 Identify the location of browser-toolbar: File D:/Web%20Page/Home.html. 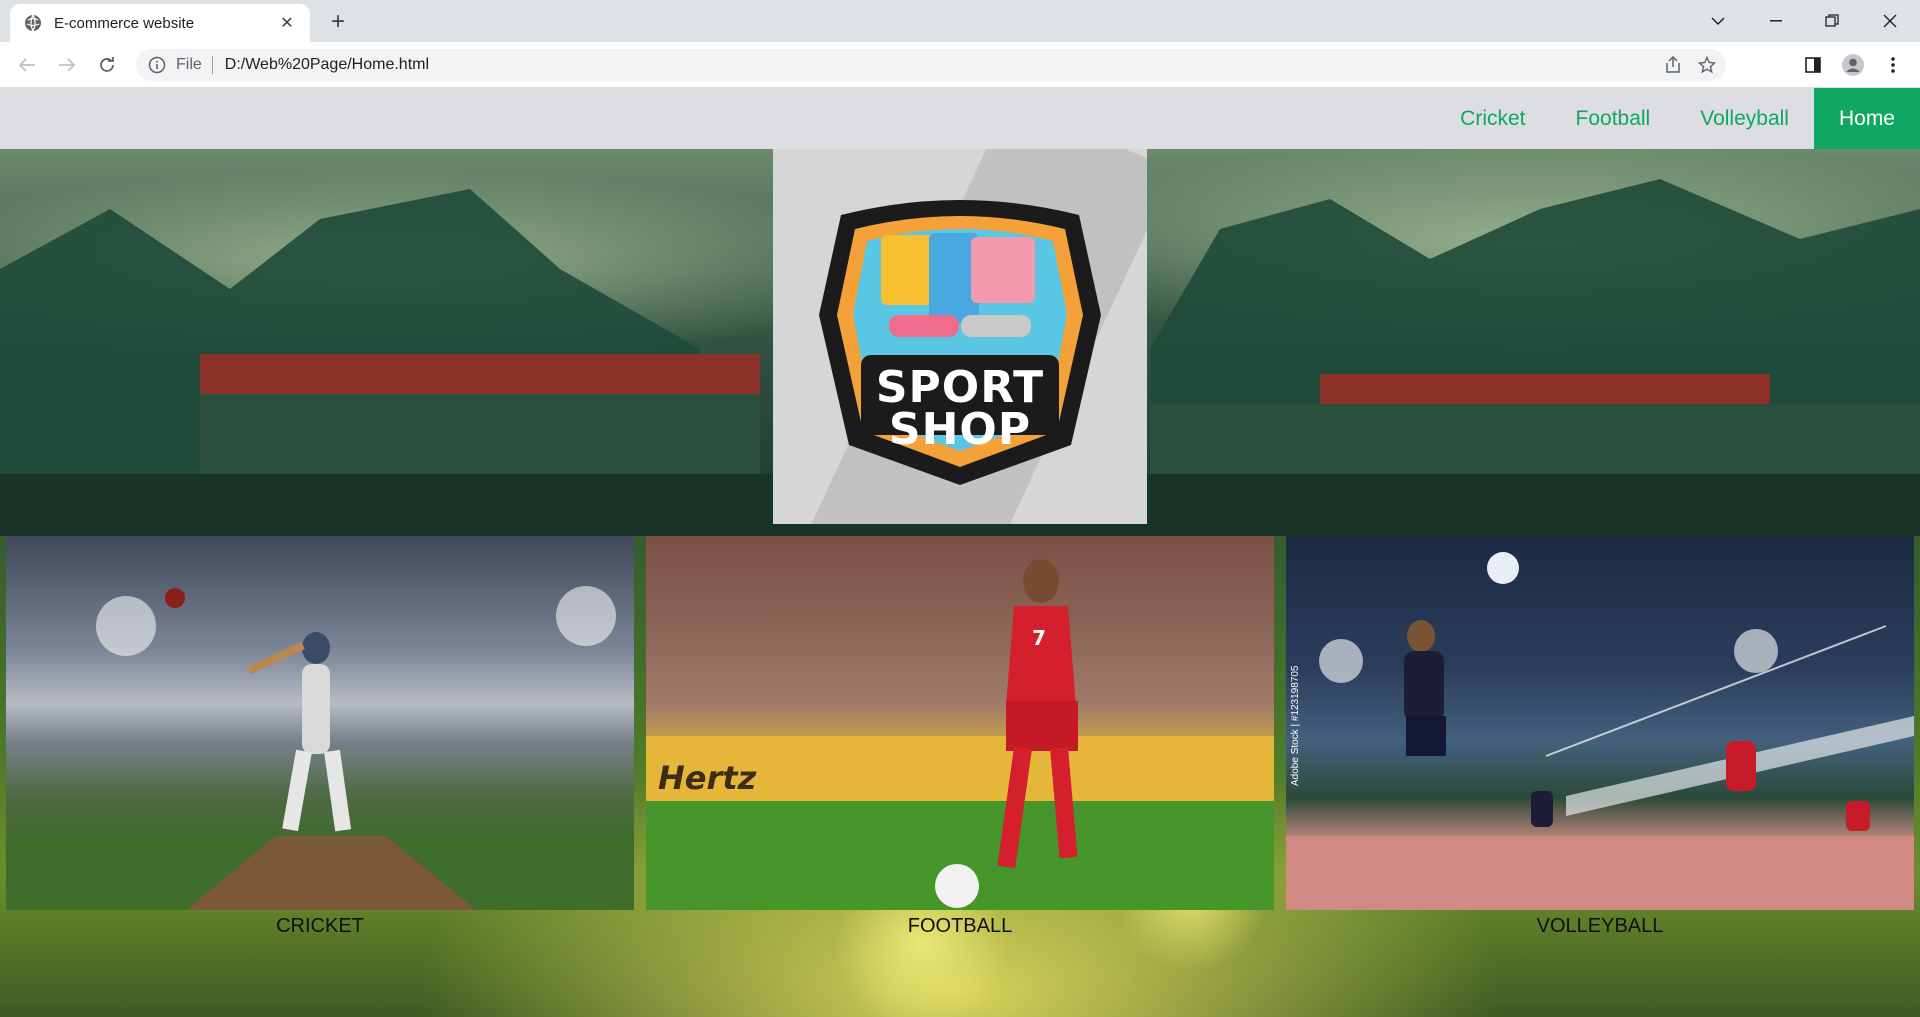
(960, 65).